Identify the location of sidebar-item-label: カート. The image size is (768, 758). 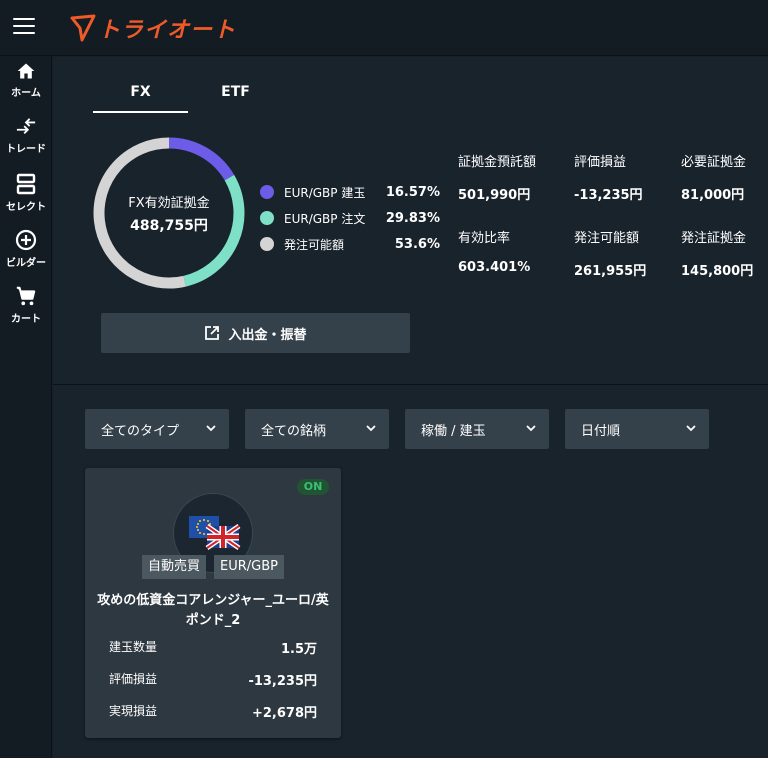
(26, 319).